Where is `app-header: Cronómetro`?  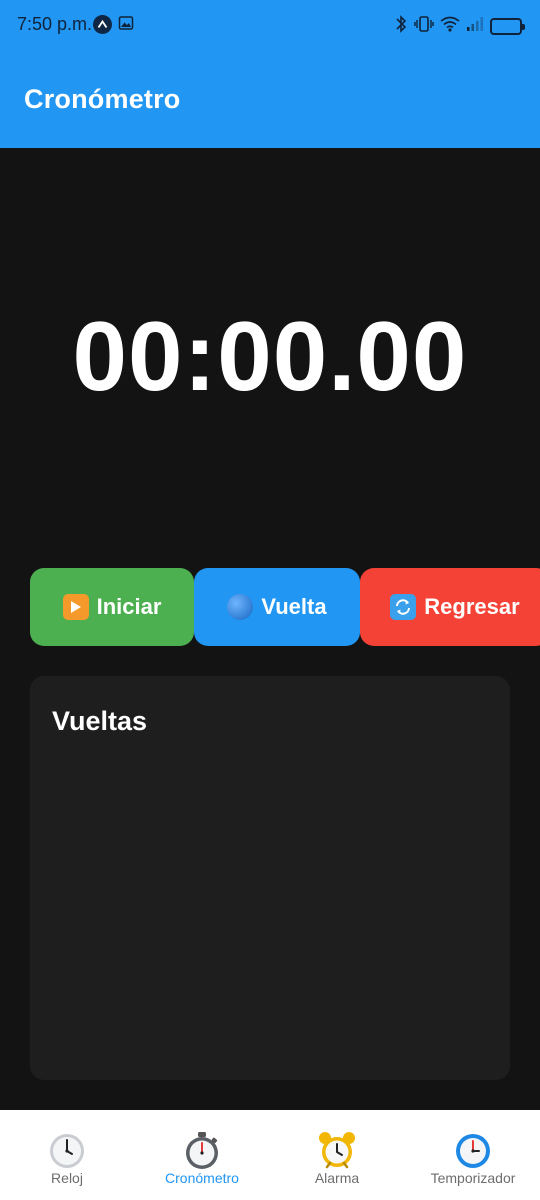
app-header: Cronómetro is located at coordinates (270, 100).